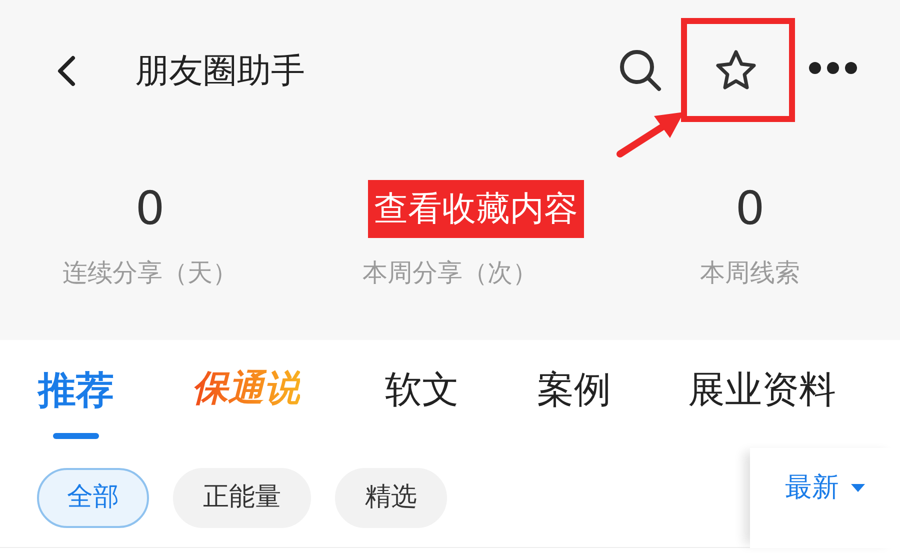 This screenshot has height=553, width=900. Describe the element at coordinates (450, 273) in the screenshot. I see `stat-label: 本周分享（次）` at that location.